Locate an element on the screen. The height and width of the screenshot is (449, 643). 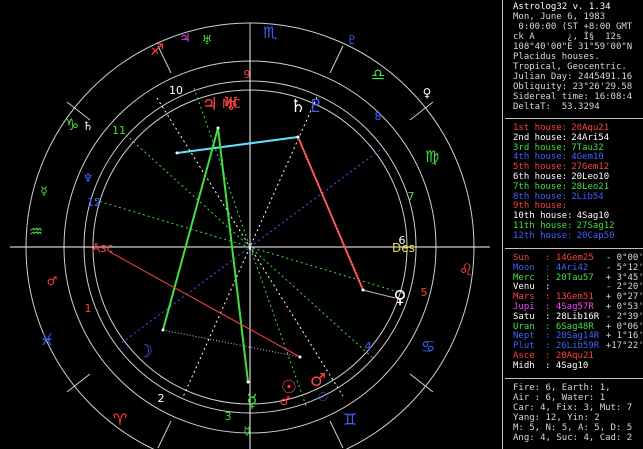
moon-icon: ☽ is located at coordinates (145, 351).